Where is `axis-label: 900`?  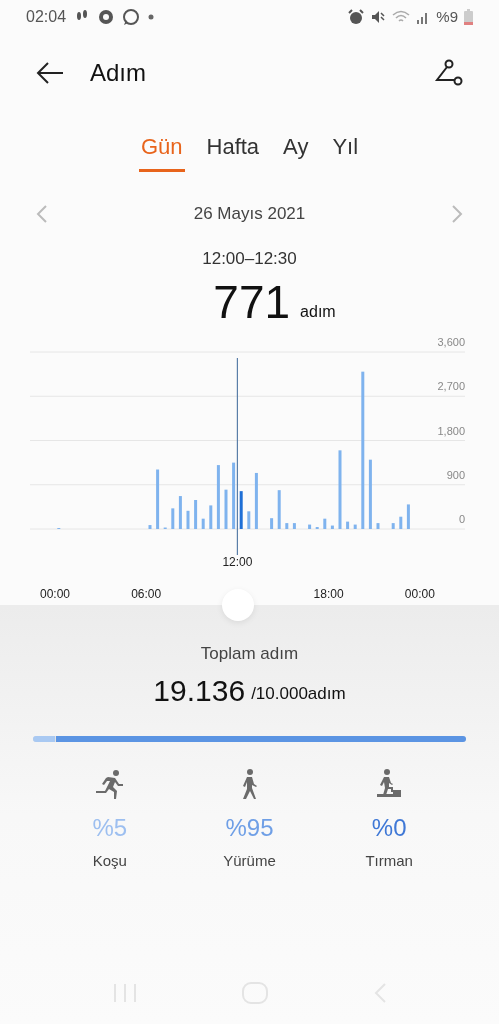
axis-label: 900 is located at coordinates (455, 474).